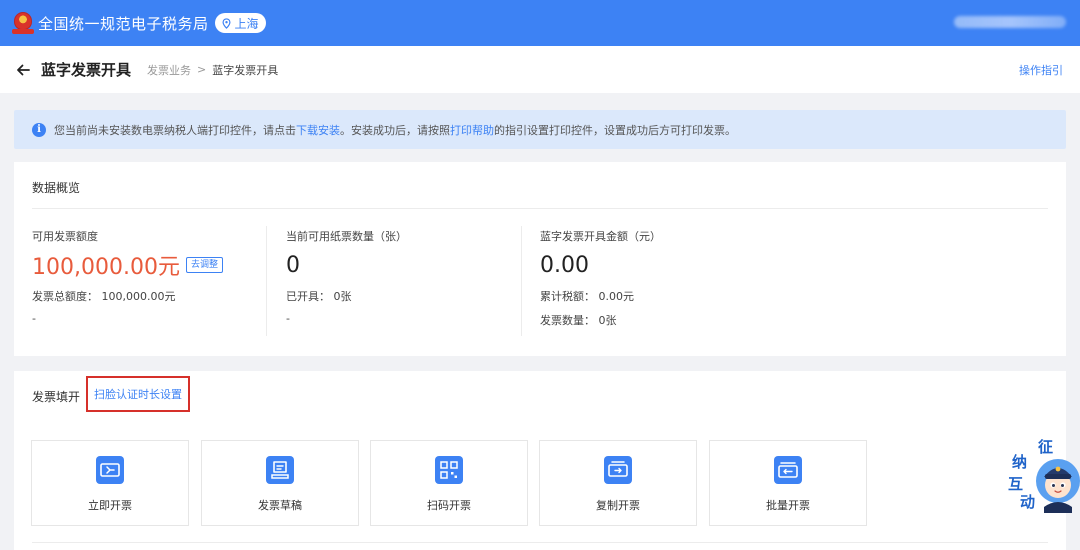  What do you see at coordinates (175, 130) in the screenshot?
I see `notice-text-1: 您当前尚未安装数电票纳税人端打印控件，请点击` at bounding box center [175, 130].